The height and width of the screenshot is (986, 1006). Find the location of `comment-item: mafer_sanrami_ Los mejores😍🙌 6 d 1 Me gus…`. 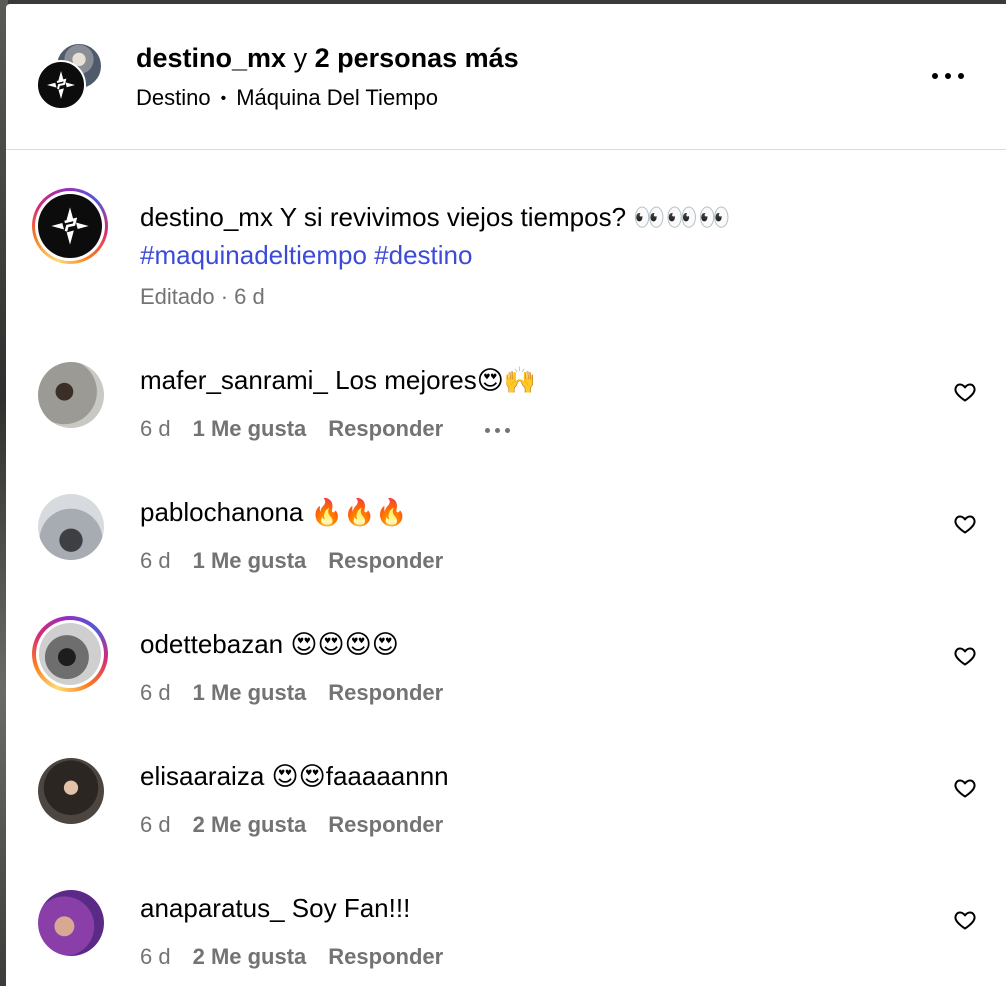

comment-item: mafer_sanrami_ Los mejores😍🙌 6 d 1 Me gus… is located at coordinates (506, 420).